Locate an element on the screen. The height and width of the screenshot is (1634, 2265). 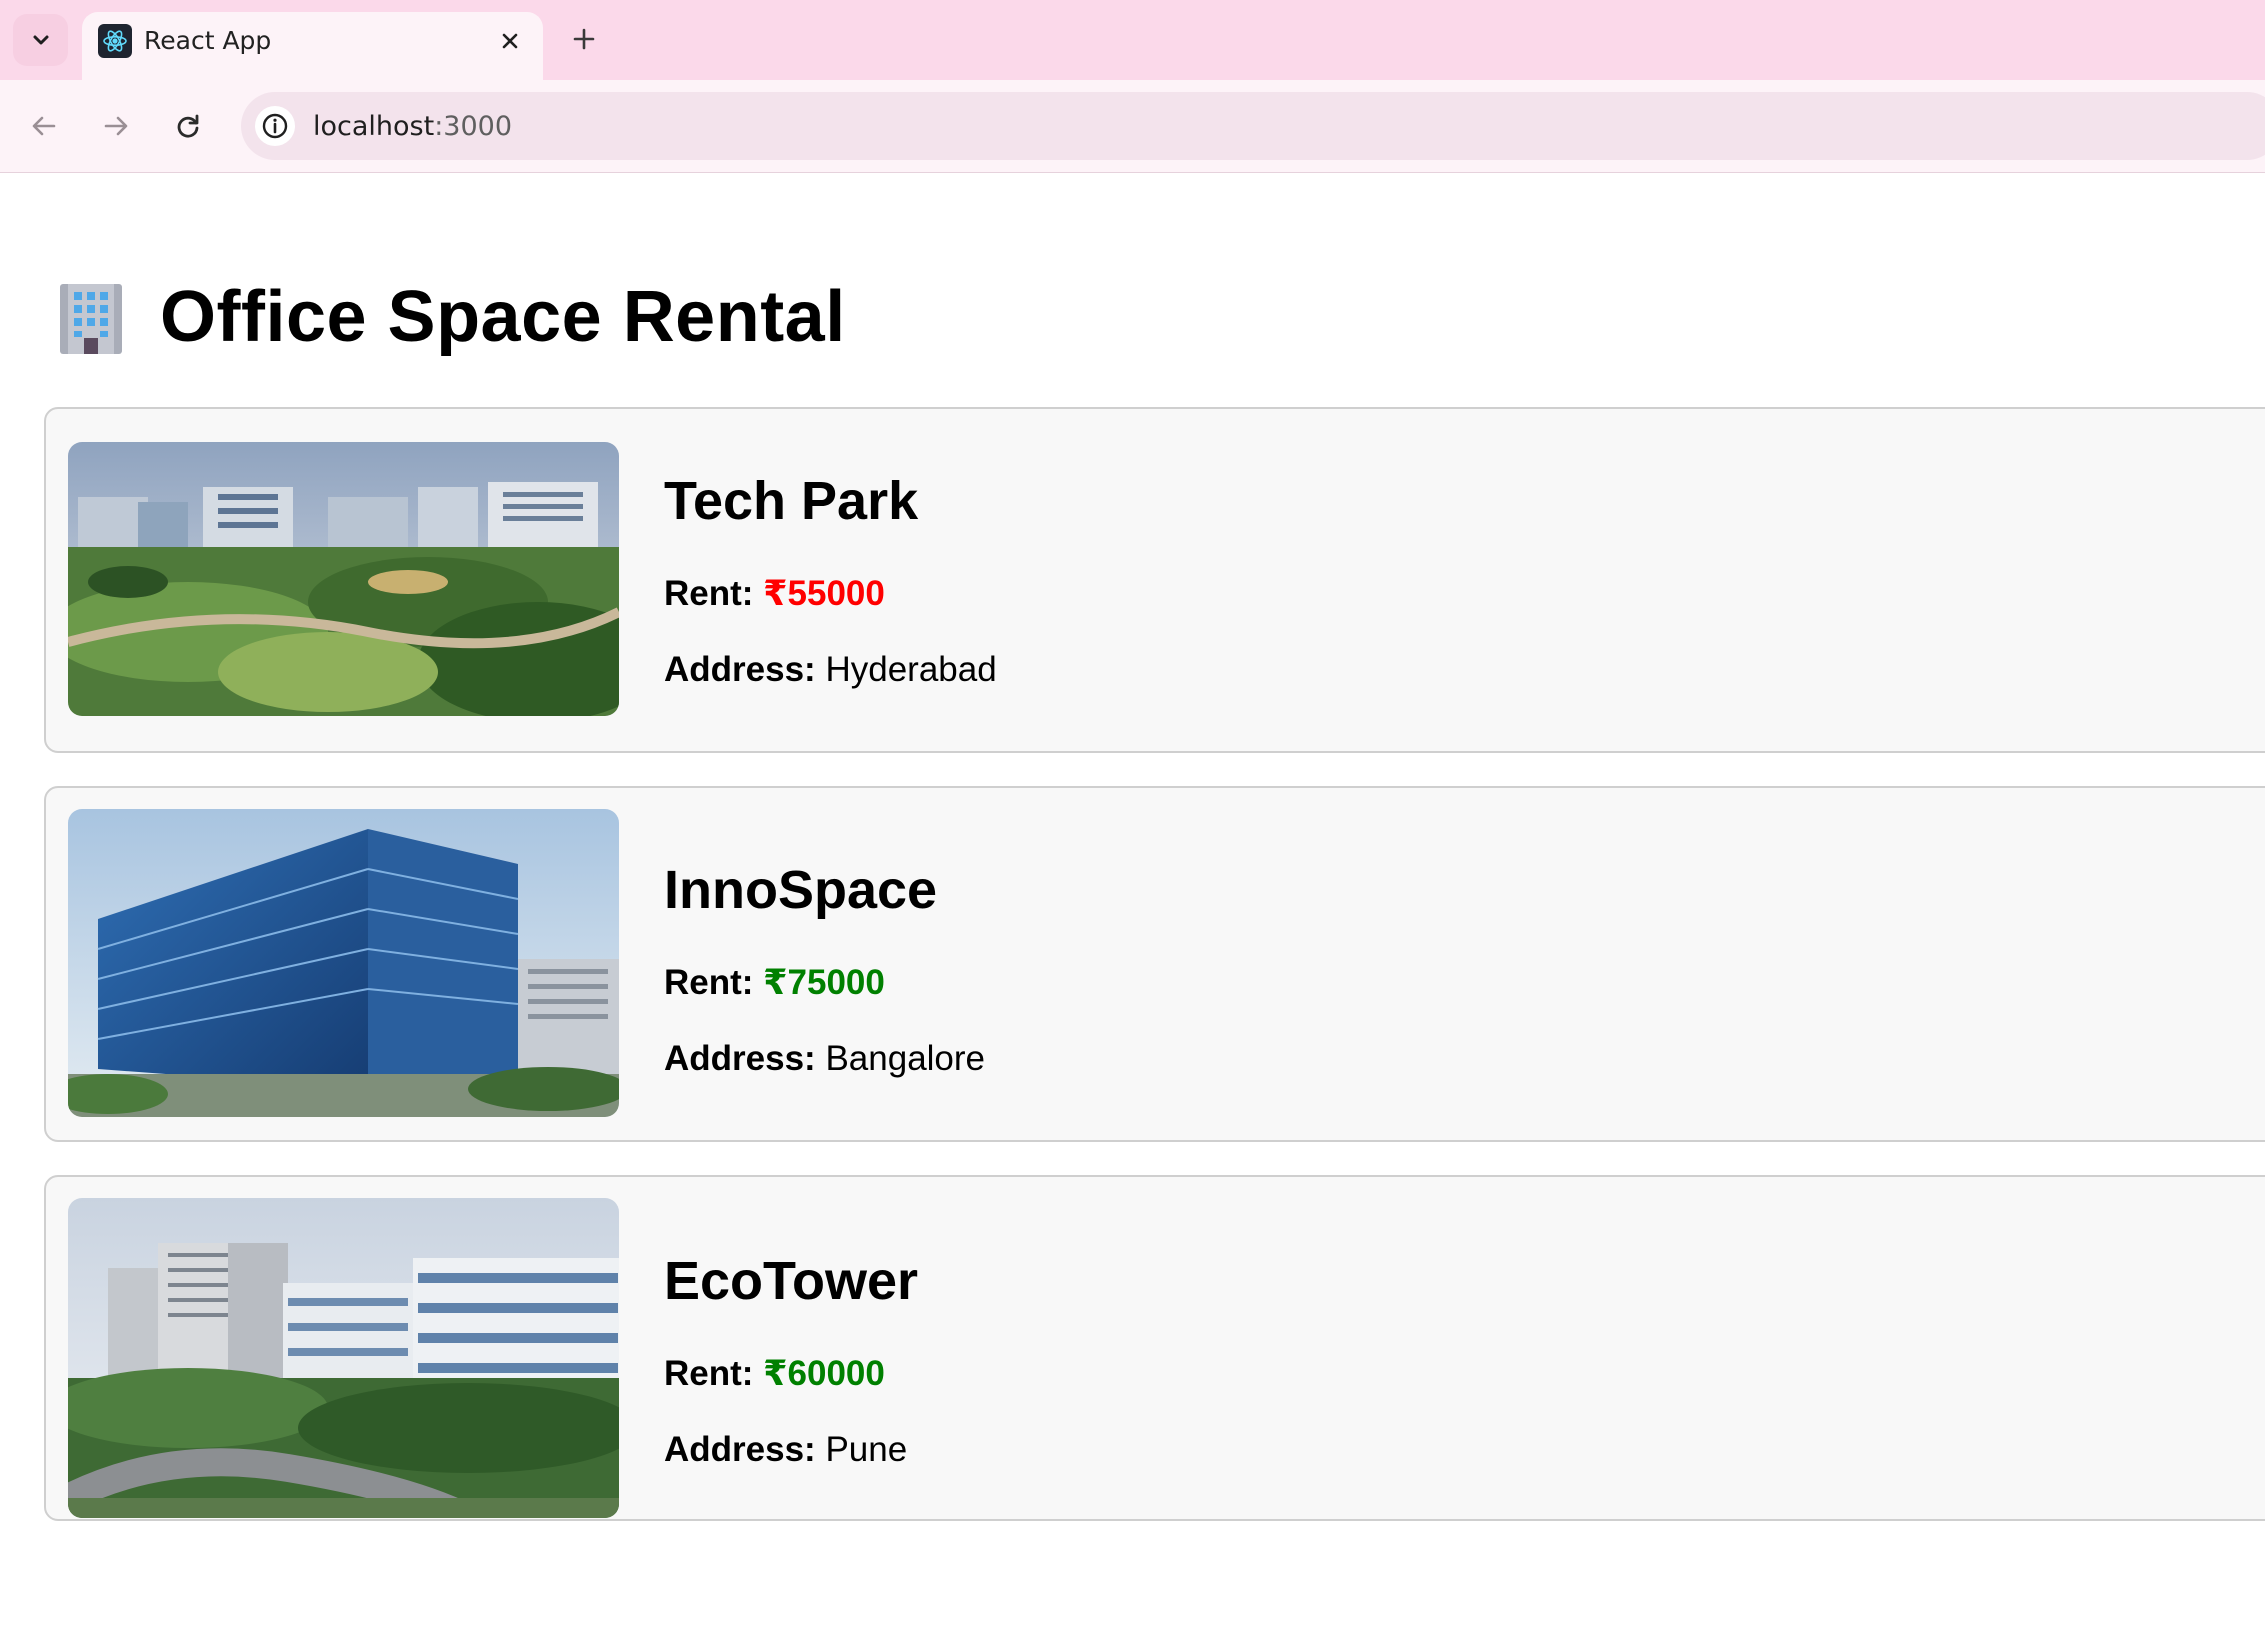
plus-icon is located at coordinates (584, 39).